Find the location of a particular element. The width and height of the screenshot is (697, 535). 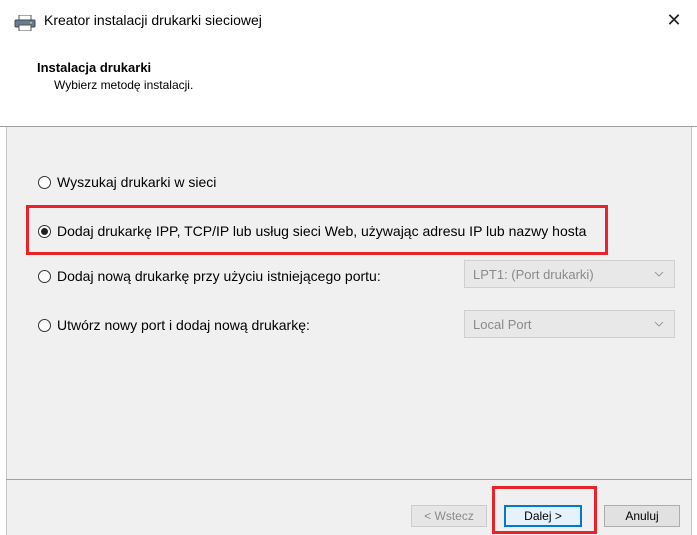

close-icon: ✕ is located at coordinates (674, 19).